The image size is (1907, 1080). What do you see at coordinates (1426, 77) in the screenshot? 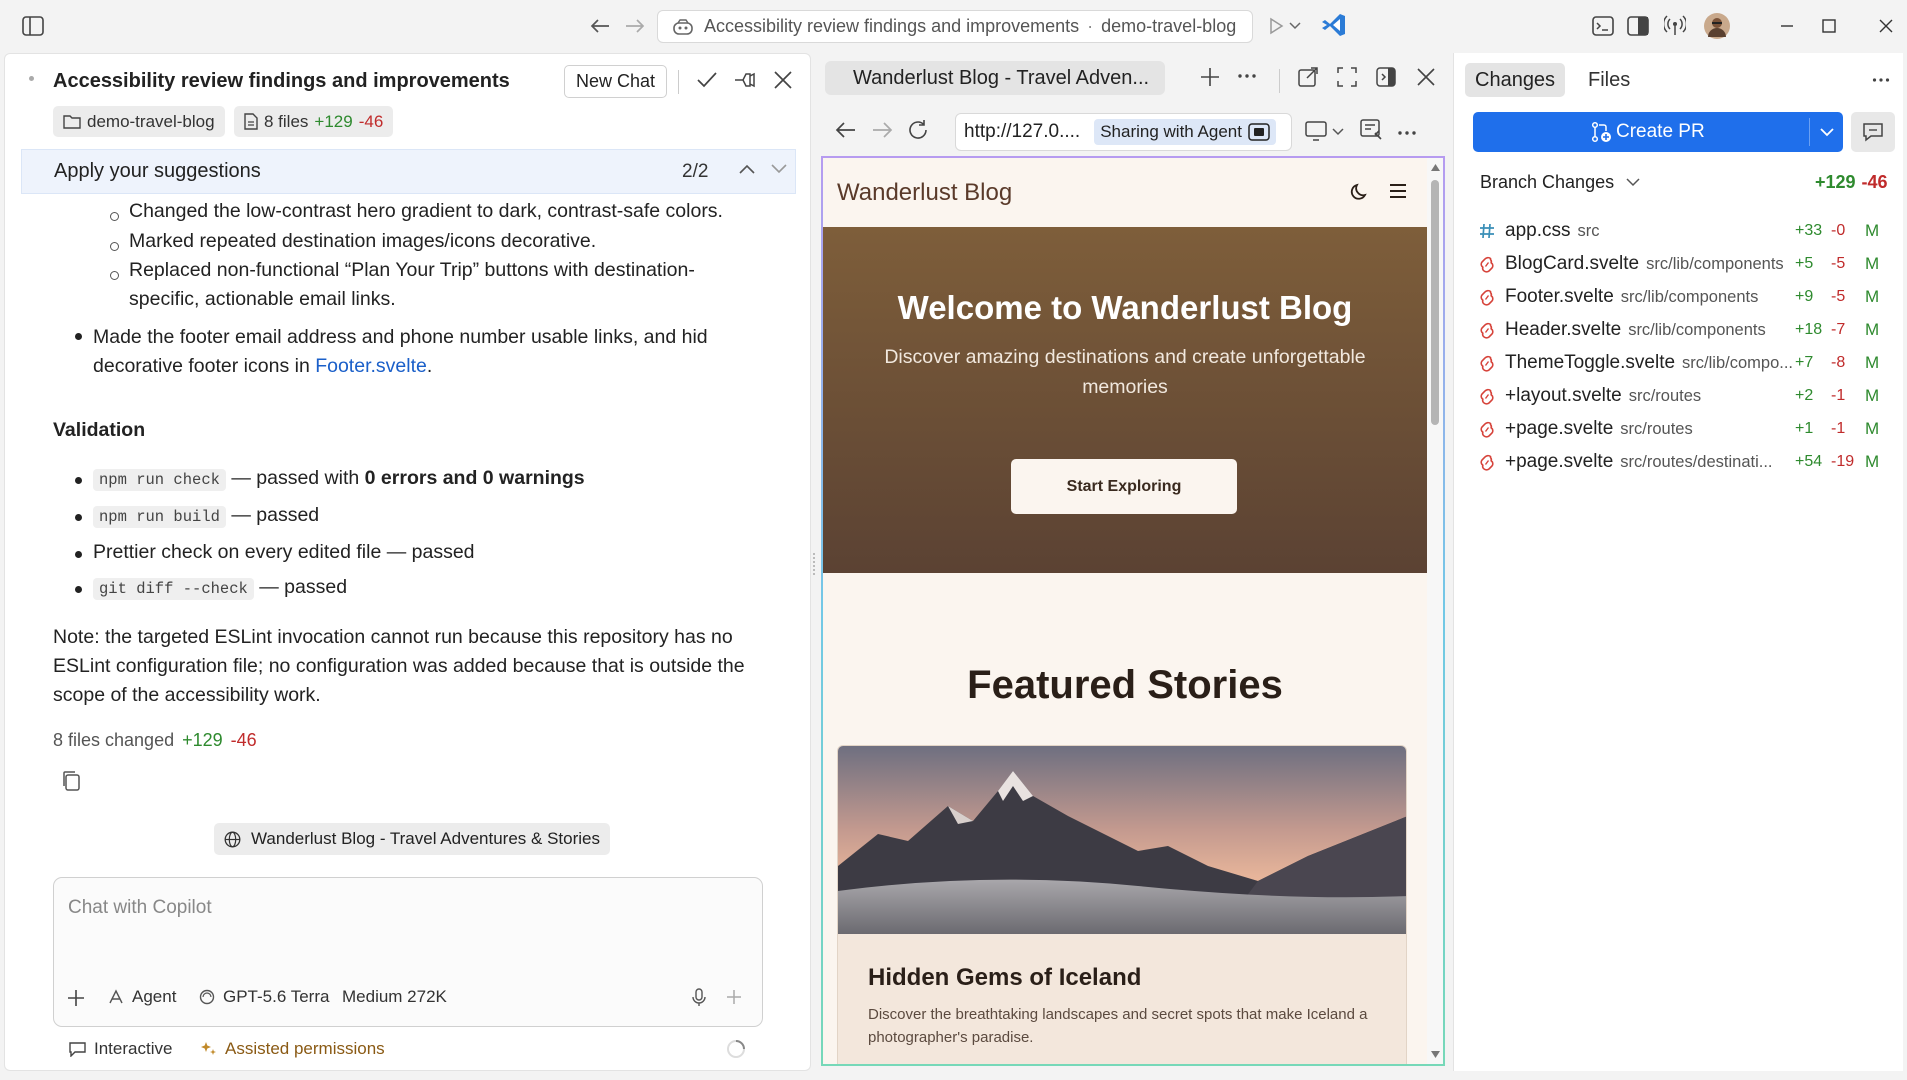
I see `close-browser-icon` at bounding box center [1426, 77].